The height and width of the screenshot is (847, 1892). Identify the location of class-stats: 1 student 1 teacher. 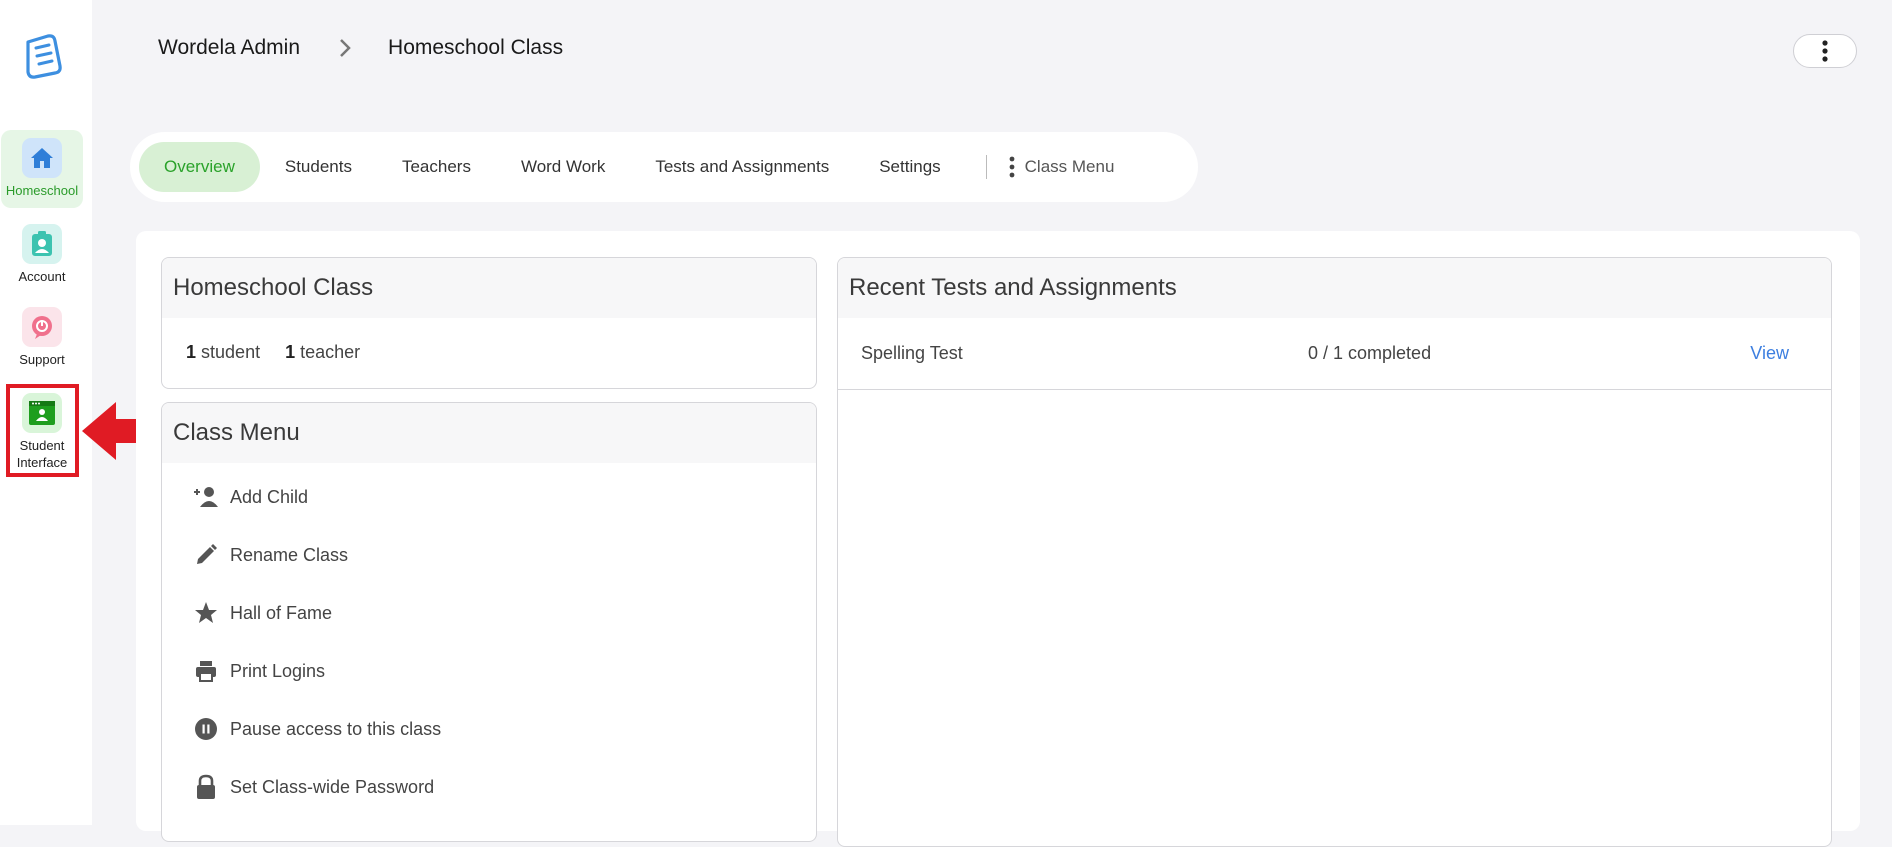
(489, 340).